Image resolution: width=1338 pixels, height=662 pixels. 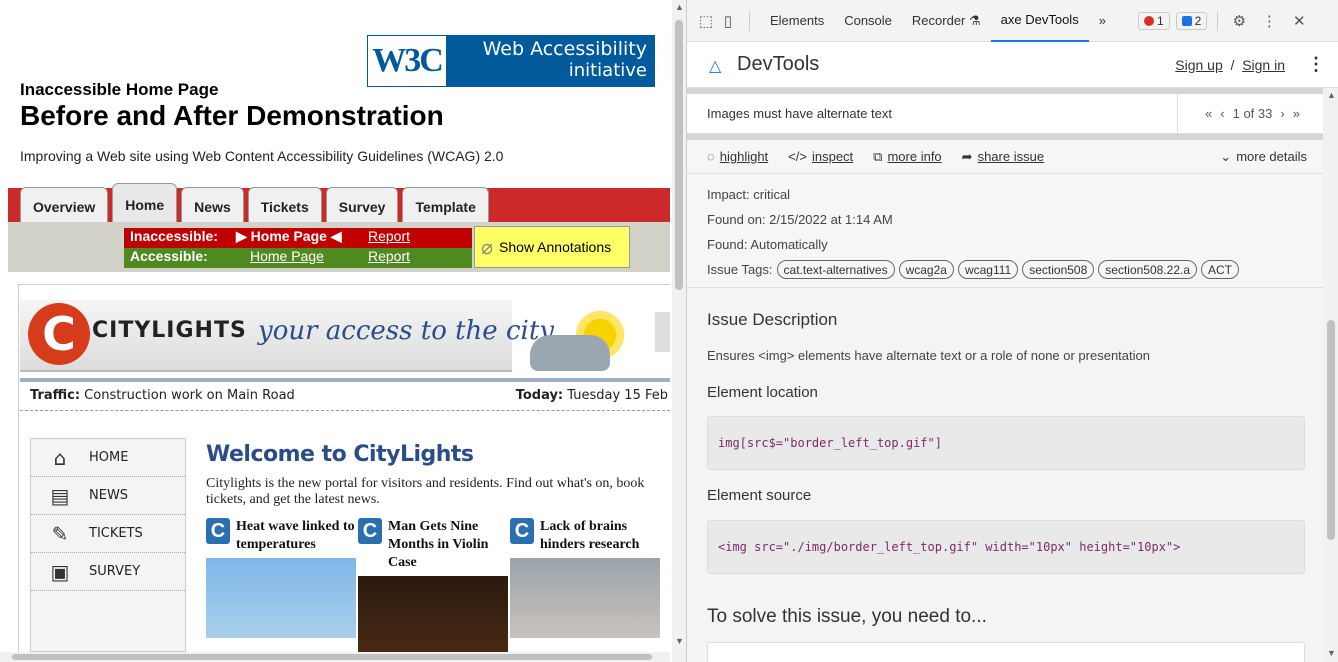 What do you see at coordinates (445, 206) in the screenshot?
I see `tab-template: Template` at bounding box center [445, 206].